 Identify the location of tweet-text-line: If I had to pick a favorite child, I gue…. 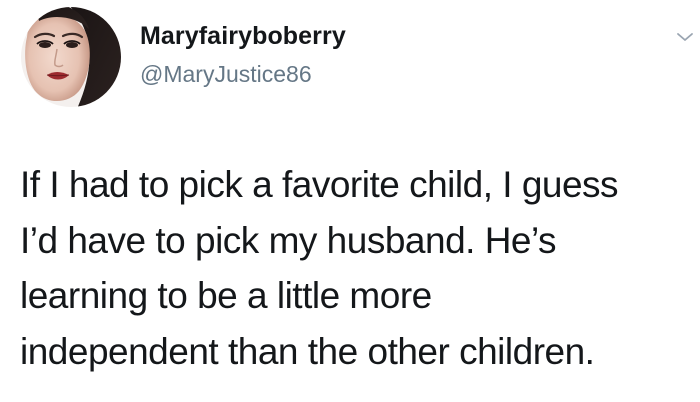
(319, 184).